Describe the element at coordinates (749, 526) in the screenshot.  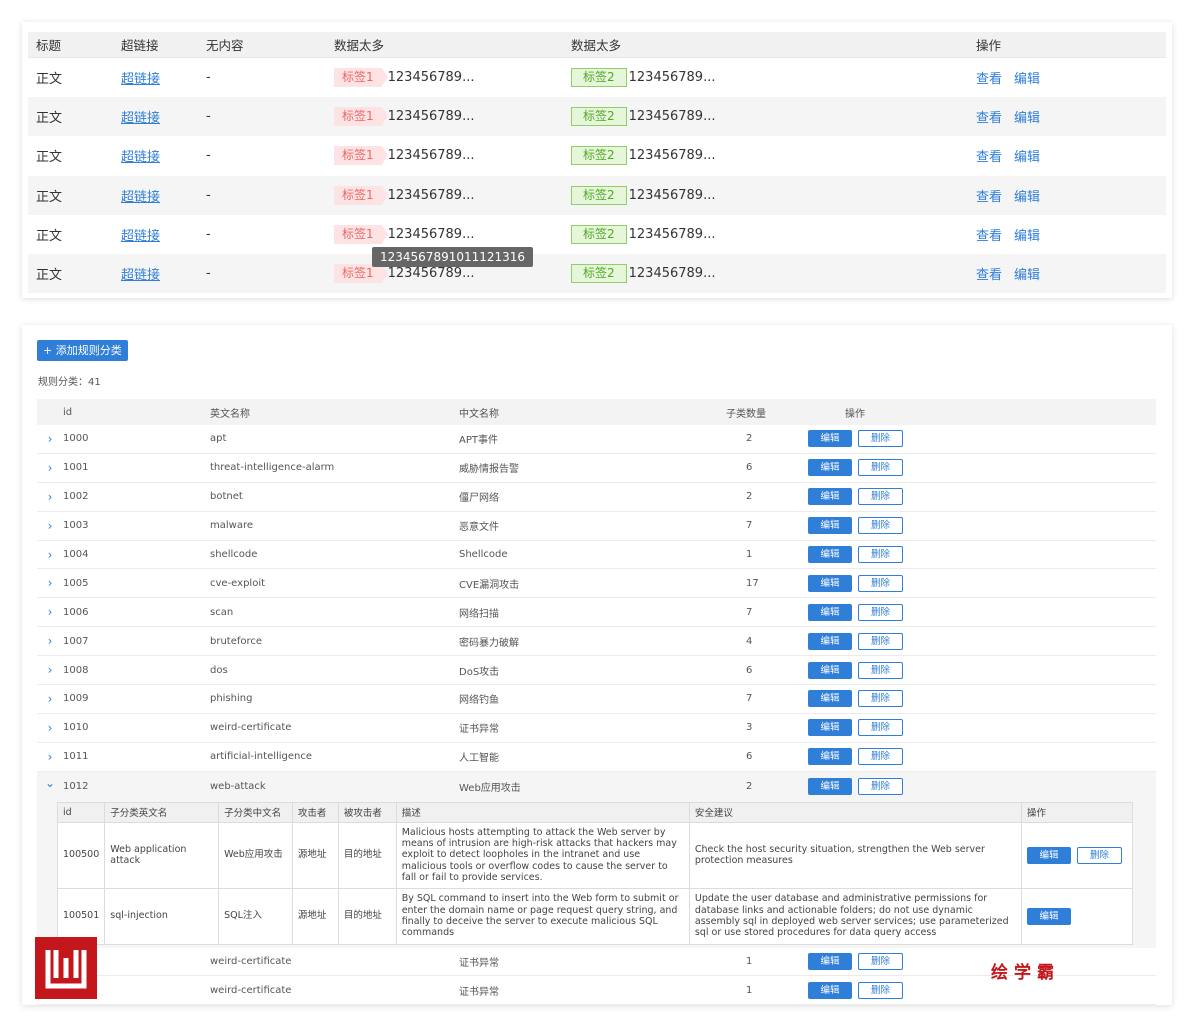
I see `cell-sub-count: 7` at that location.